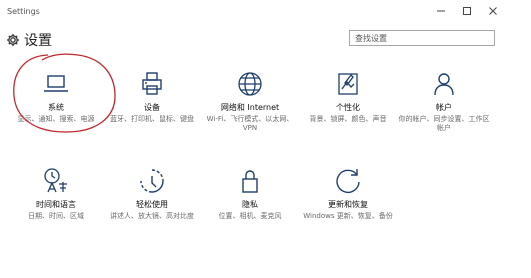  Describe the element at coordinates (250, 107) in the screenshot. I see `tile-network-label: 网络和 Internet` at that location.